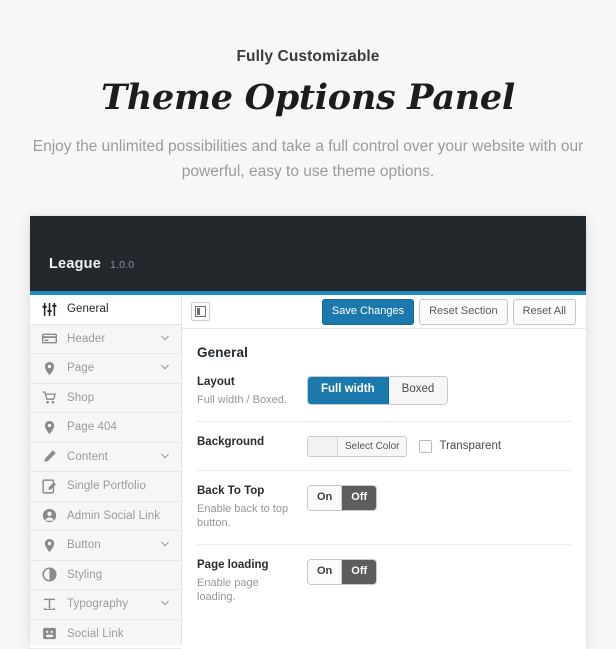  I want to click on sidebar-item-label: General, so click(88, 309).